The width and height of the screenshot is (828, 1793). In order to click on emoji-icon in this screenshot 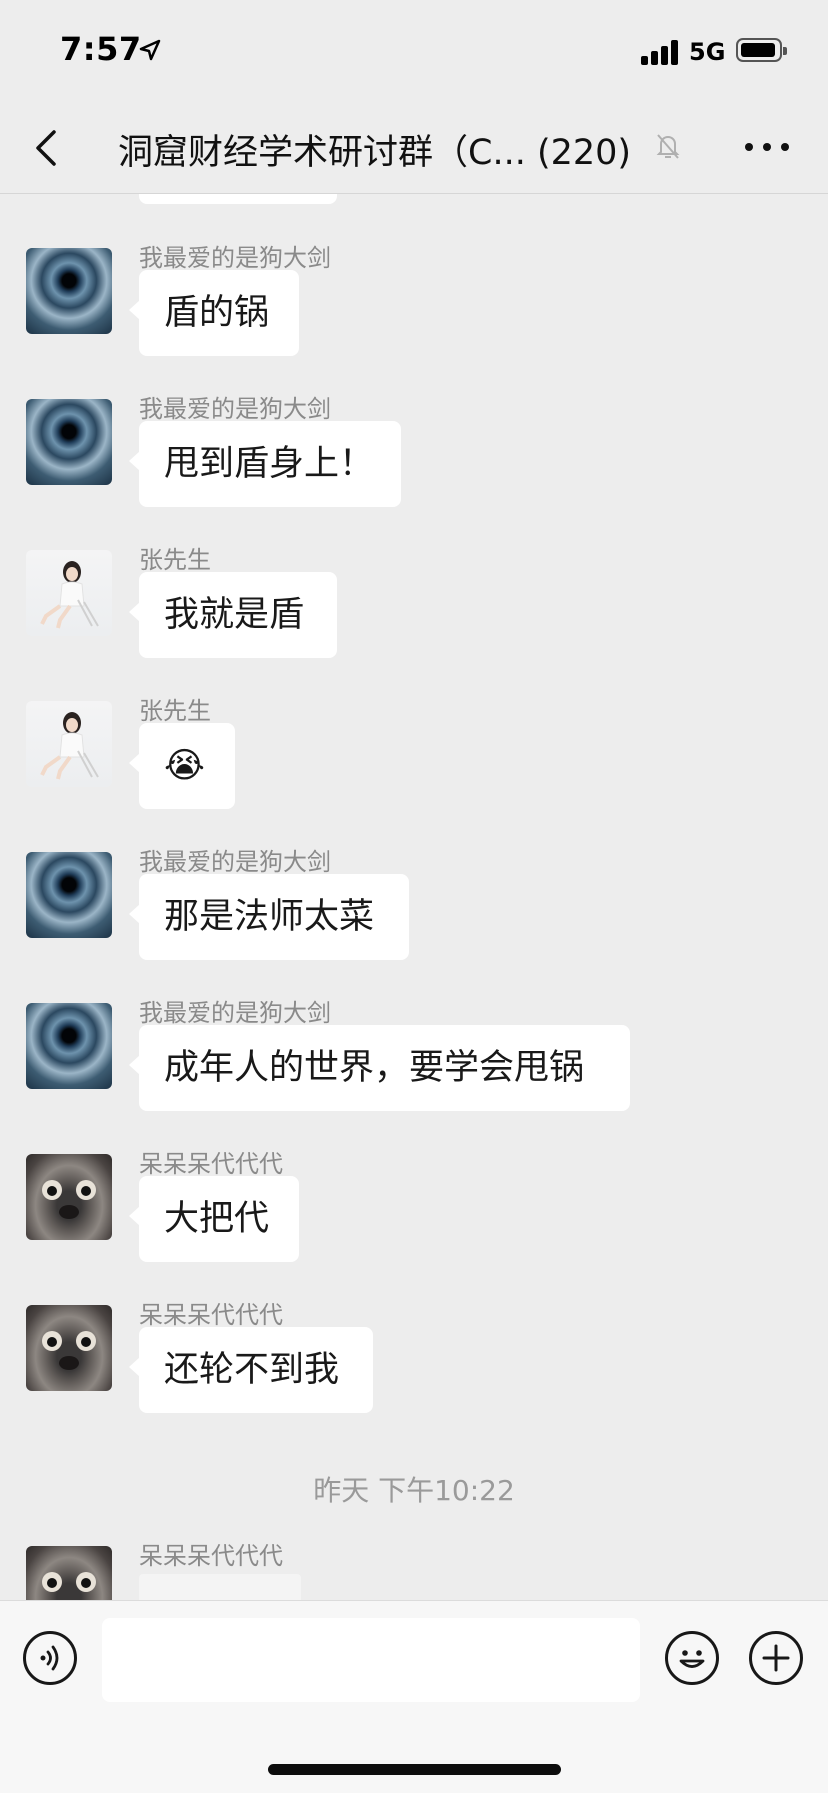, I will do `click(692, 1658)`.